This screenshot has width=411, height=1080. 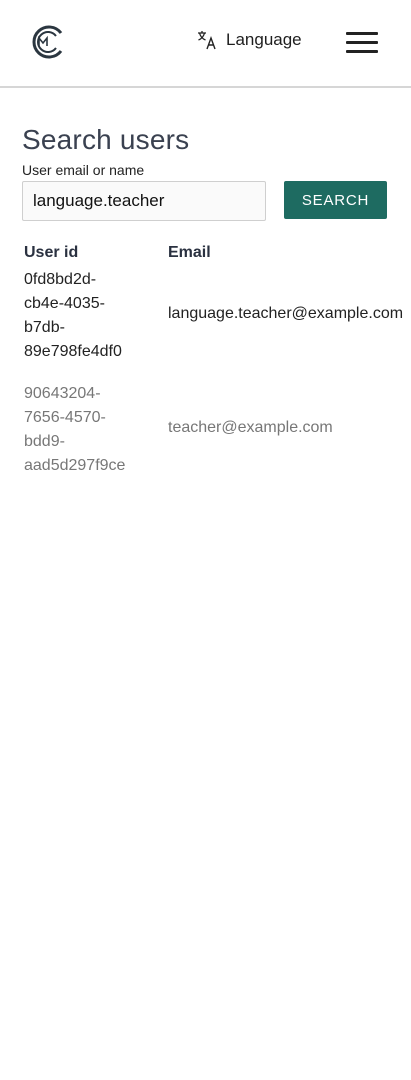 What do you see at coordinates (264, 39) in the screenshot?
I see `language-label: Language` at bounding box center [264, 39].